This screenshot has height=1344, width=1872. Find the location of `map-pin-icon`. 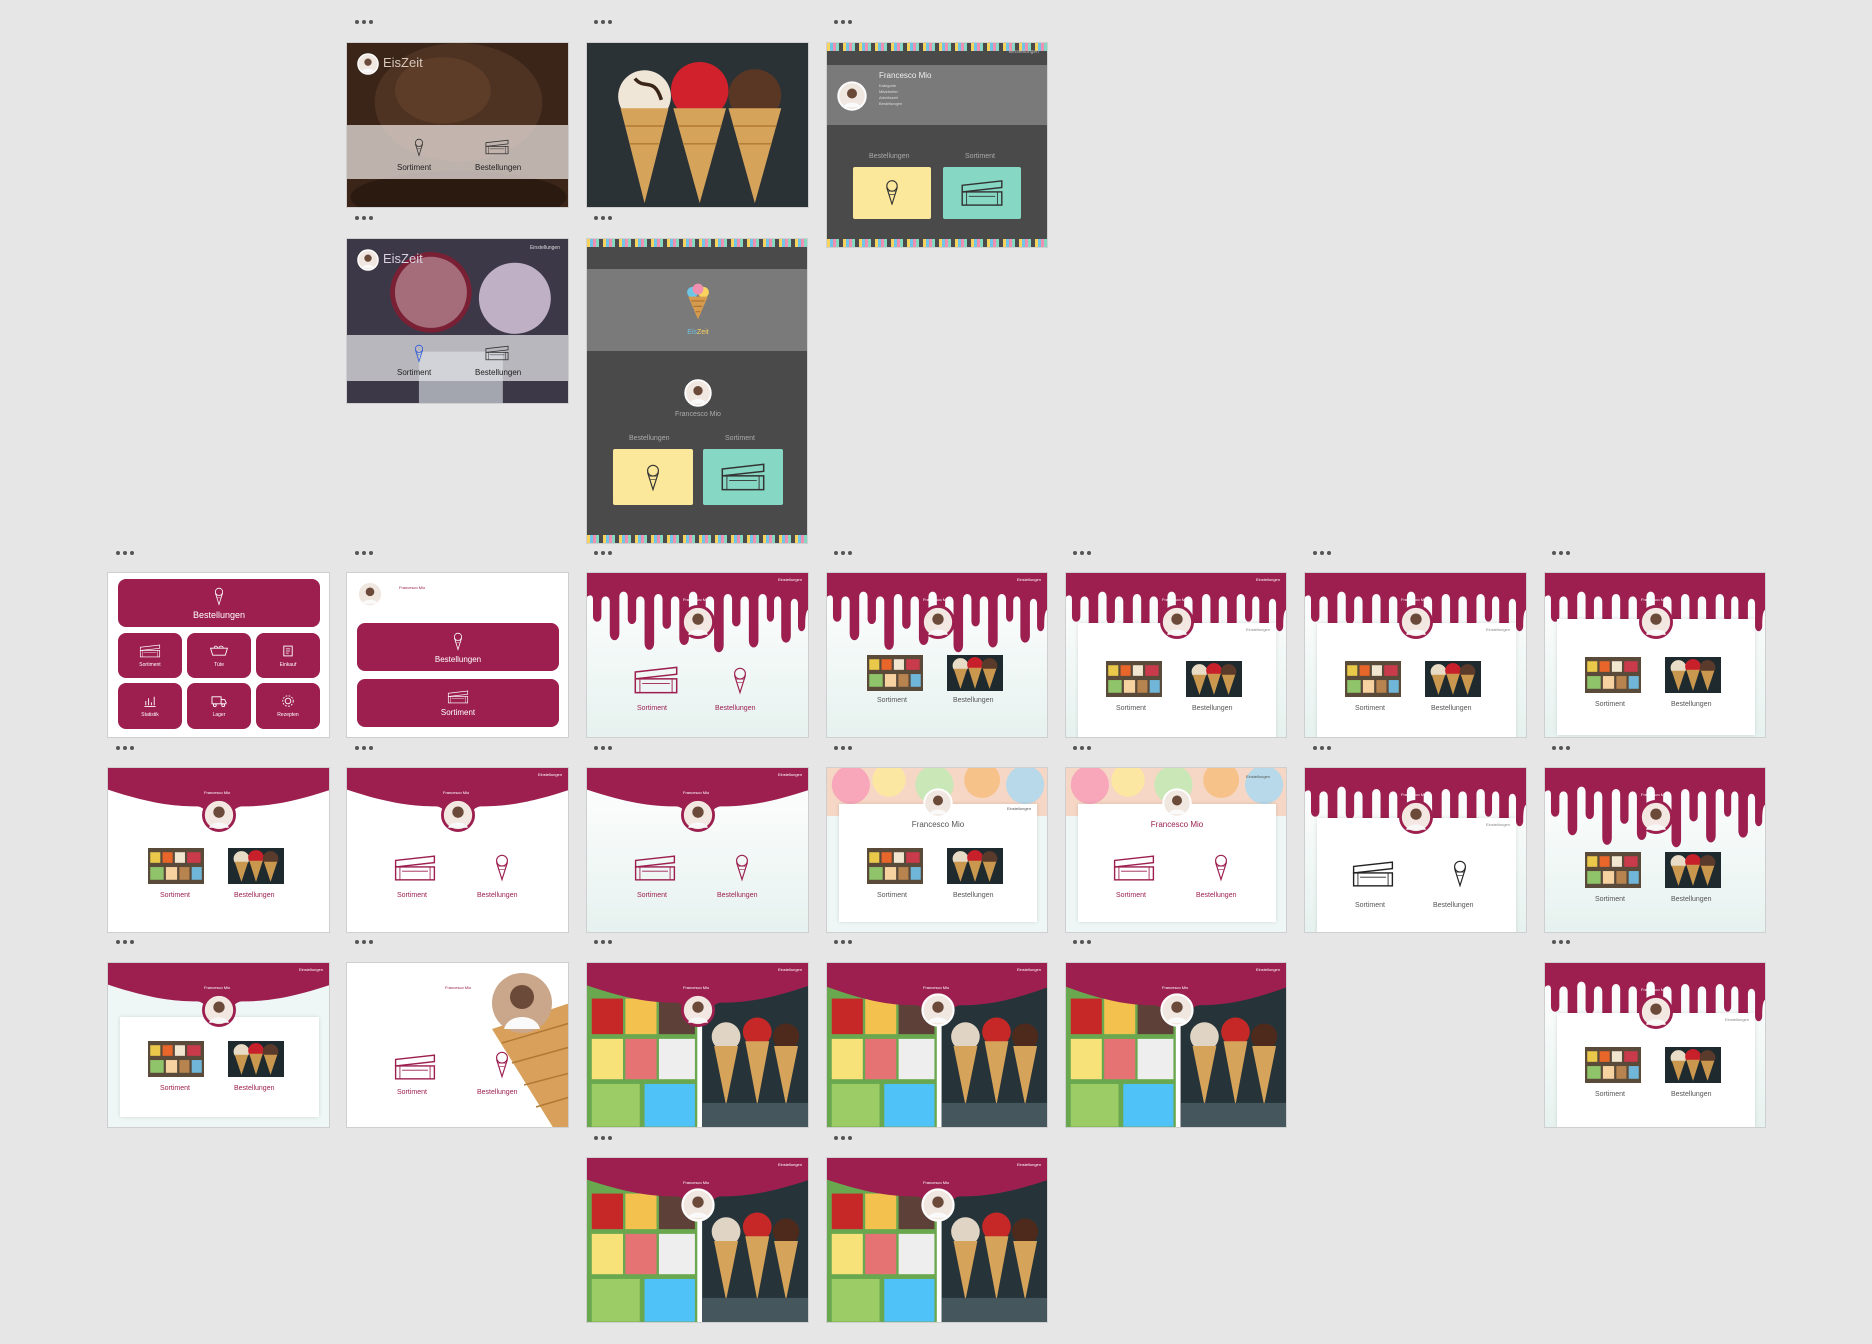

map-pin-icon is located at coordinates (419, 353).